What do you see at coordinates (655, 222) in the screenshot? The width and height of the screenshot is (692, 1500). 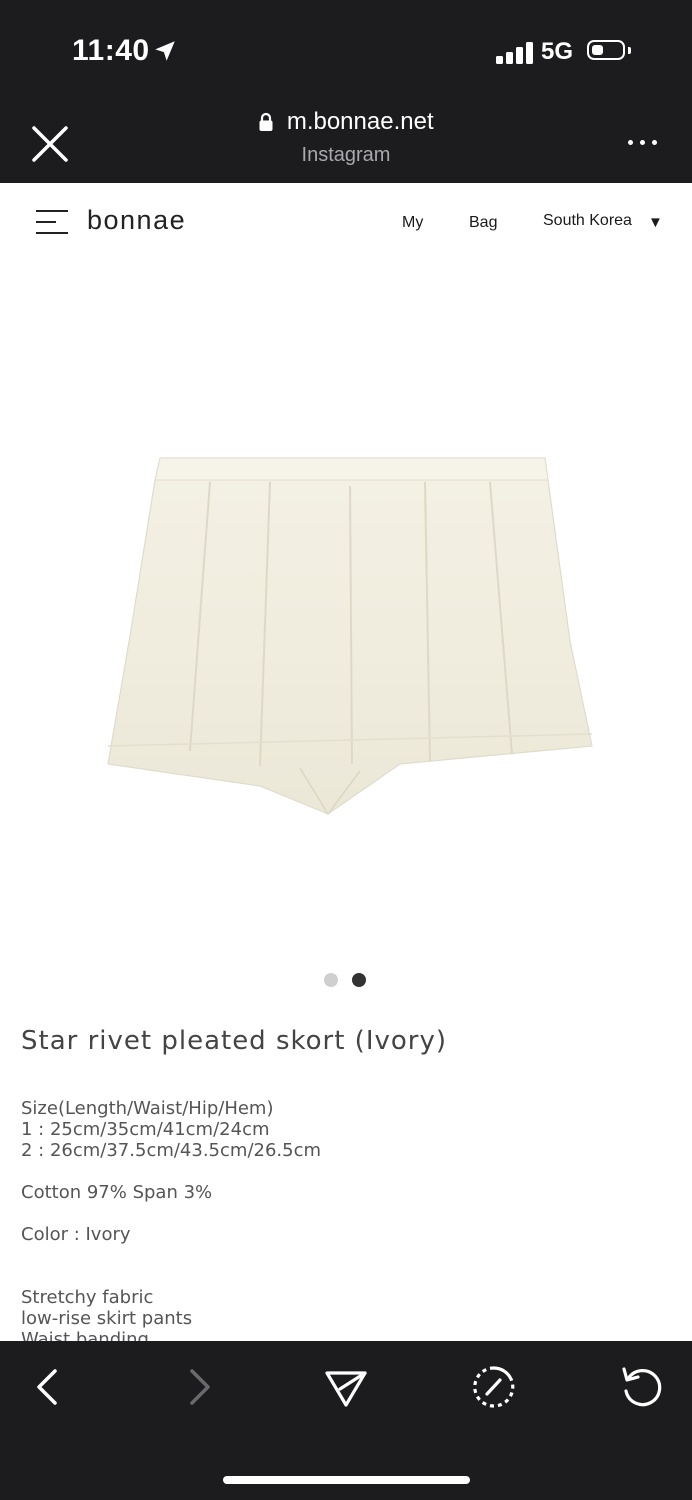 I see `caret-down-icon: ▼` at bounding box center [655, 222].